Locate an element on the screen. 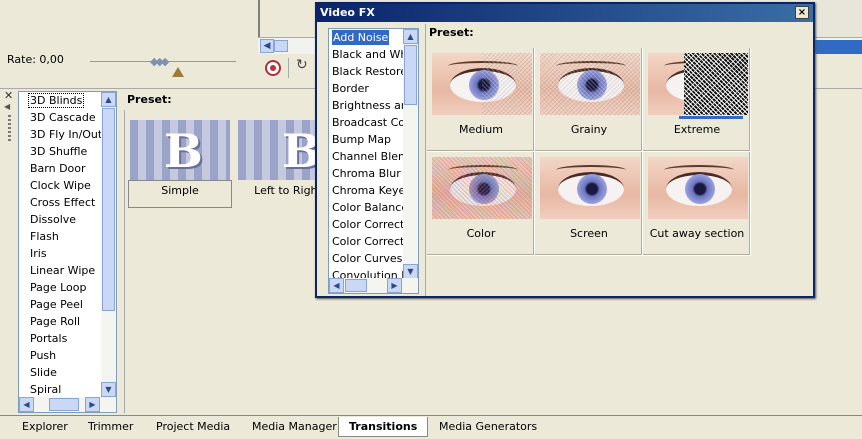 This screenshot has height=439, width=862. fx-item-label: Color Corrector (Secondary) is located at coordinates (368, 241).